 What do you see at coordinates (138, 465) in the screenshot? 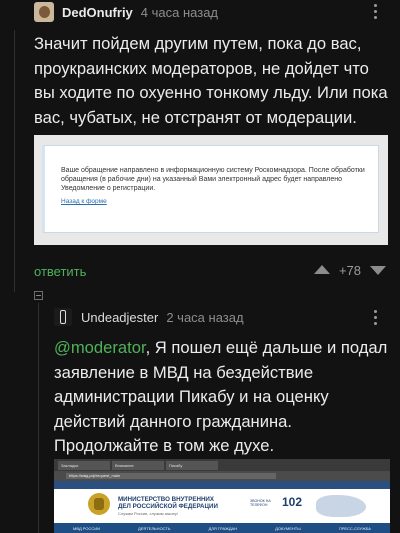
I see `browser-tab: Внимание` at bounding box center [138, 465].